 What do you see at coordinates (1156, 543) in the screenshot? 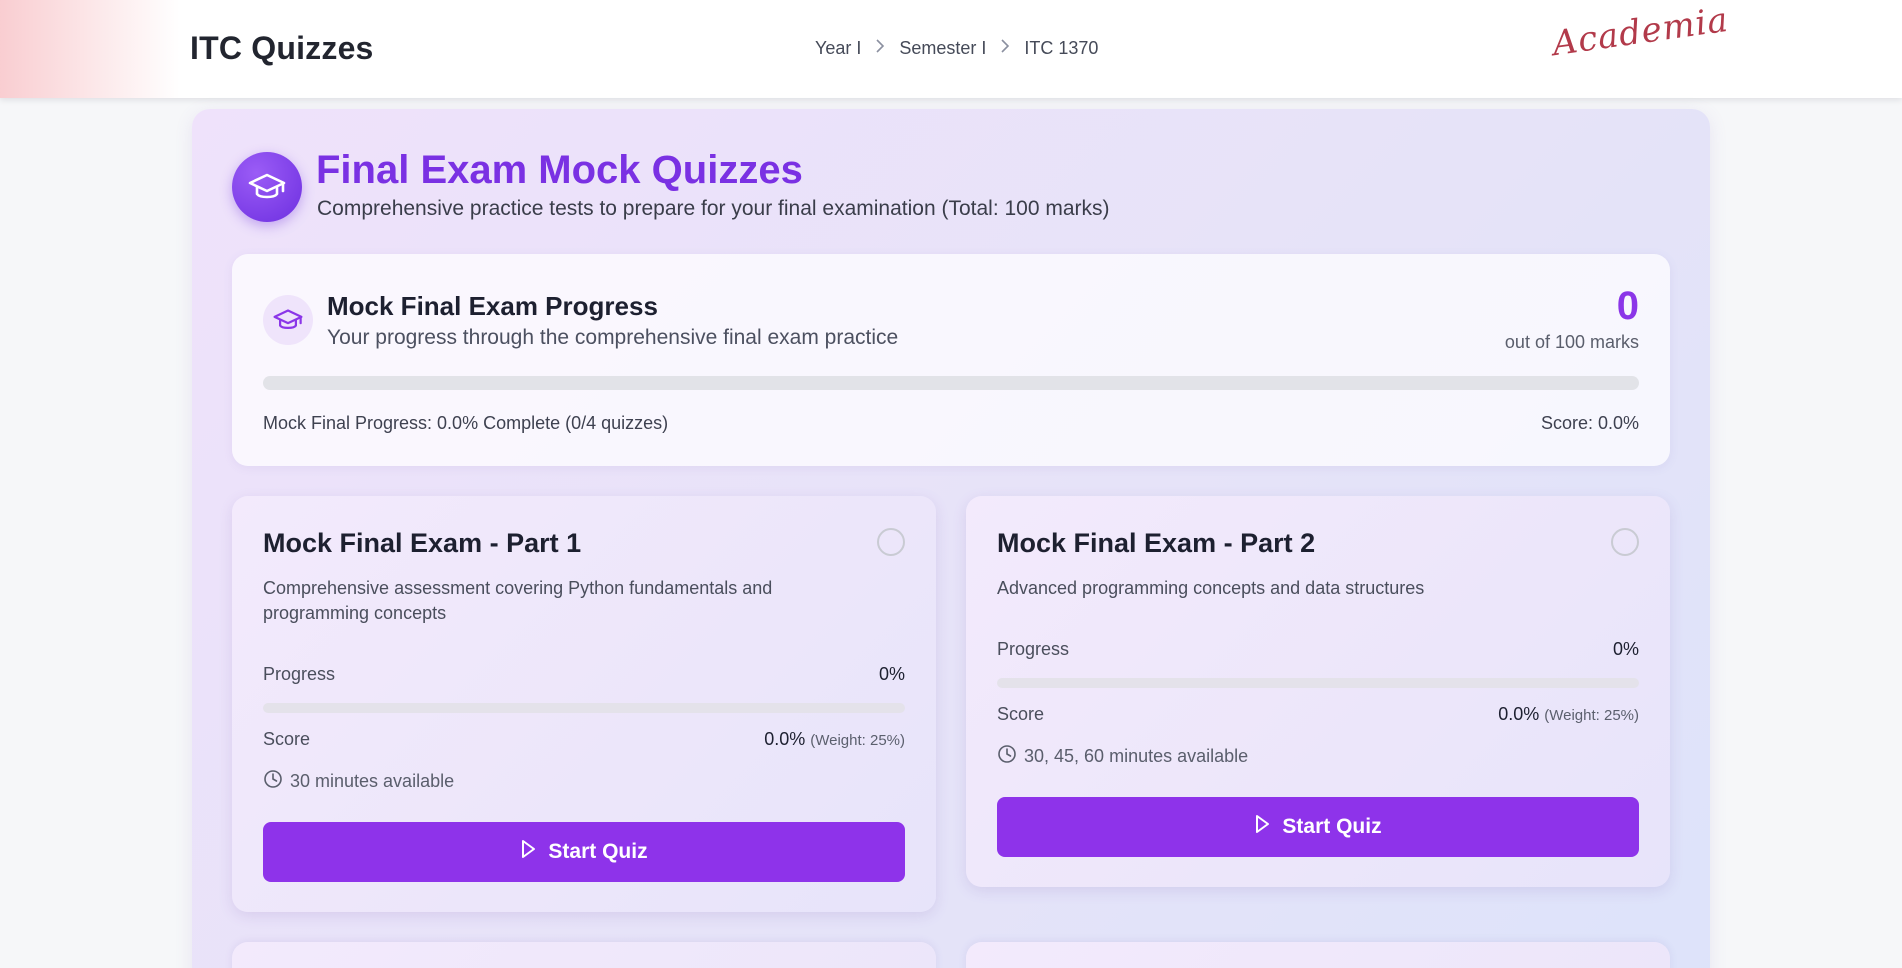
I see `quiz-title: Mock Final Exam - Part 2` at bounding box center [1156, 543].